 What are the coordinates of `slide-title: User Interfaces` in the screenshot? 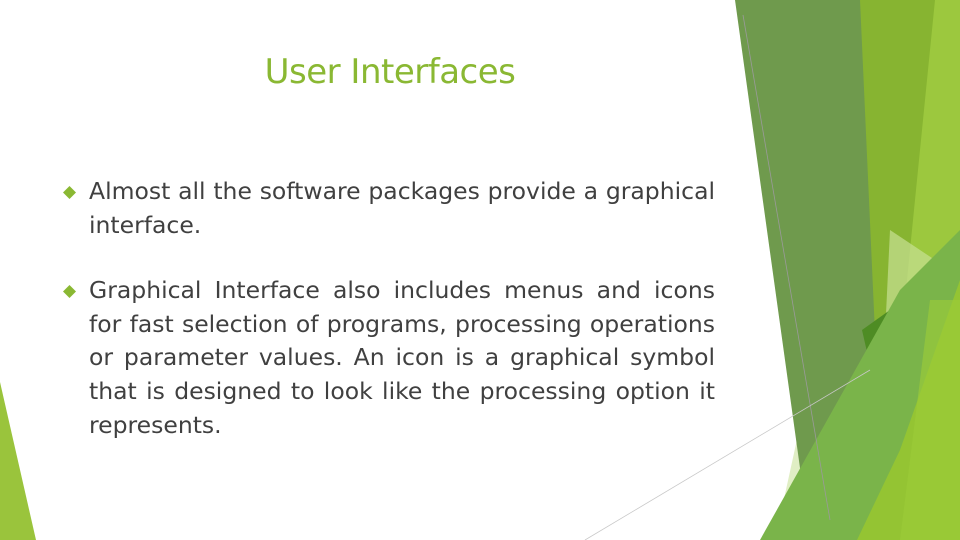 It's located at (390, 72).